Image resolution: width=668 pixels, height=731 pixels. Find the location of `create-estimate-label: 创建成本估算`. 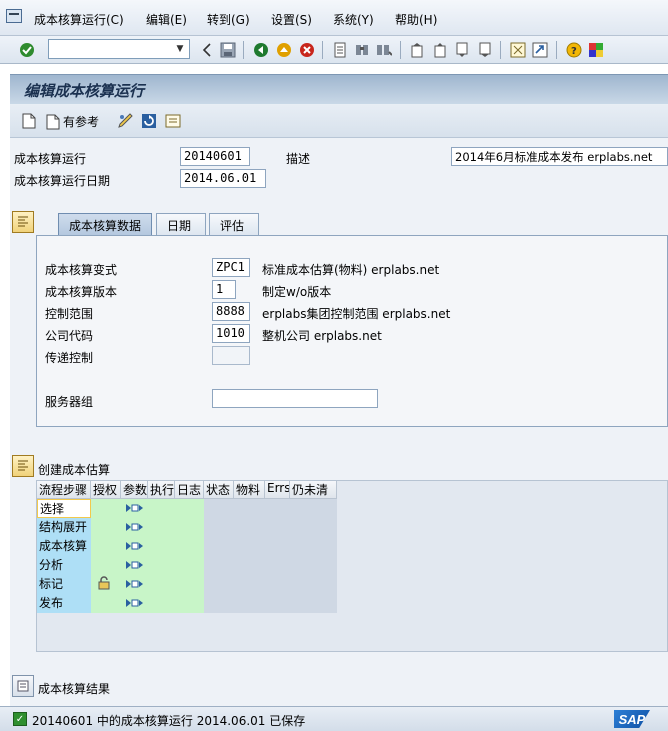

create-estimate-label: 创建成本估算 is located at coordinates (74, 470).